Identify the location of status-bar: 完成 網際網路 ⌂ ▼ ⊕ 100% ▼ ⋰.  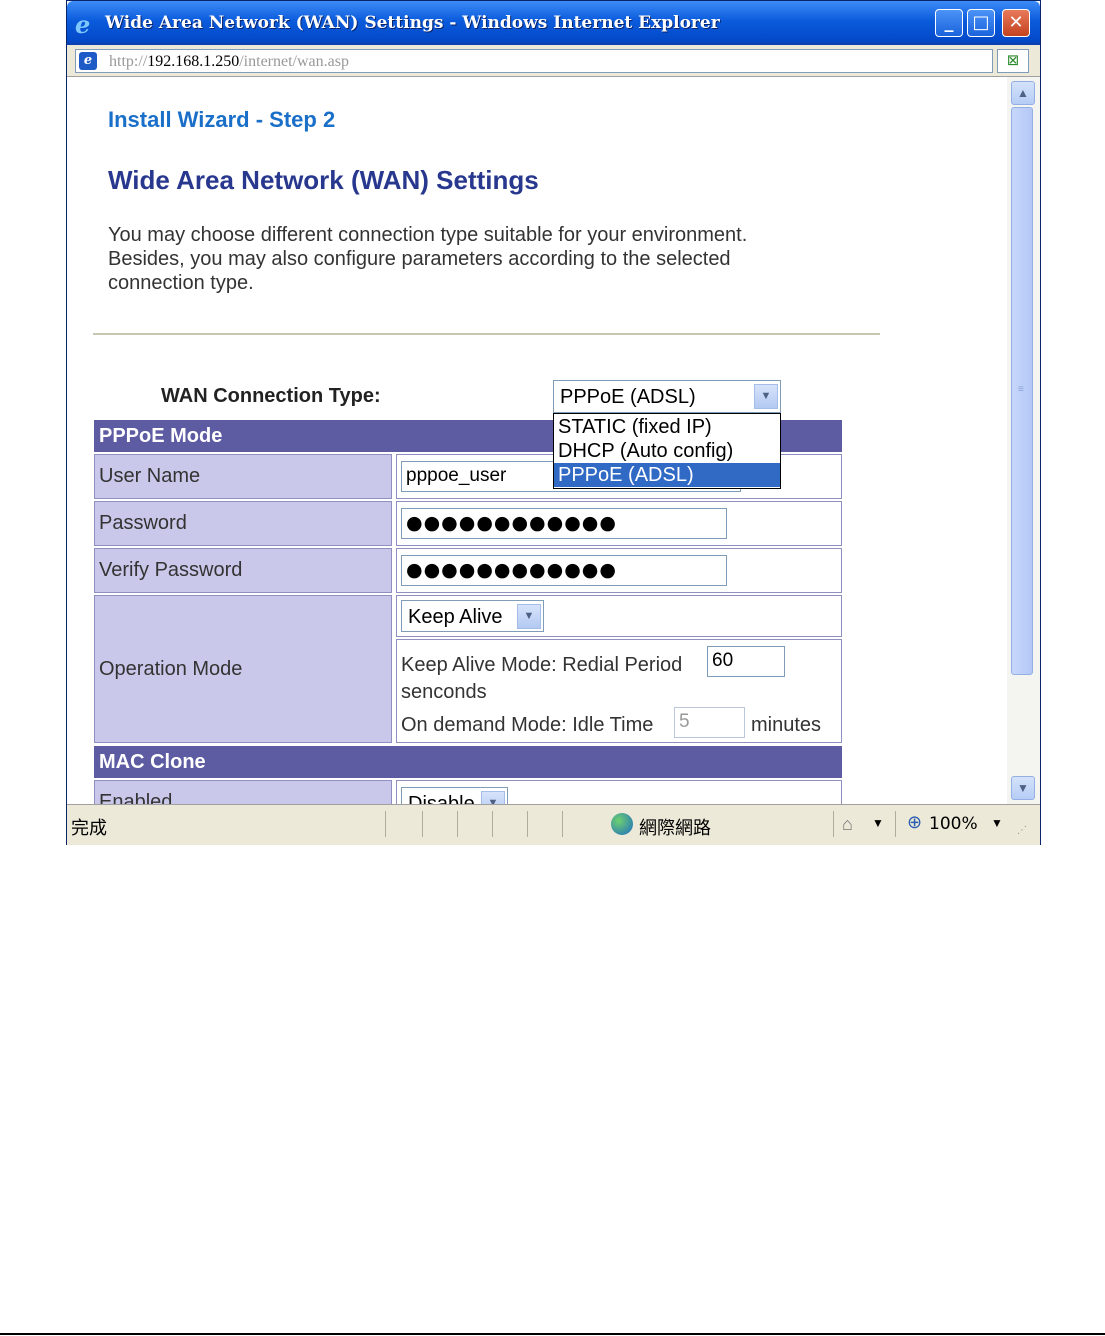
(553, 824).